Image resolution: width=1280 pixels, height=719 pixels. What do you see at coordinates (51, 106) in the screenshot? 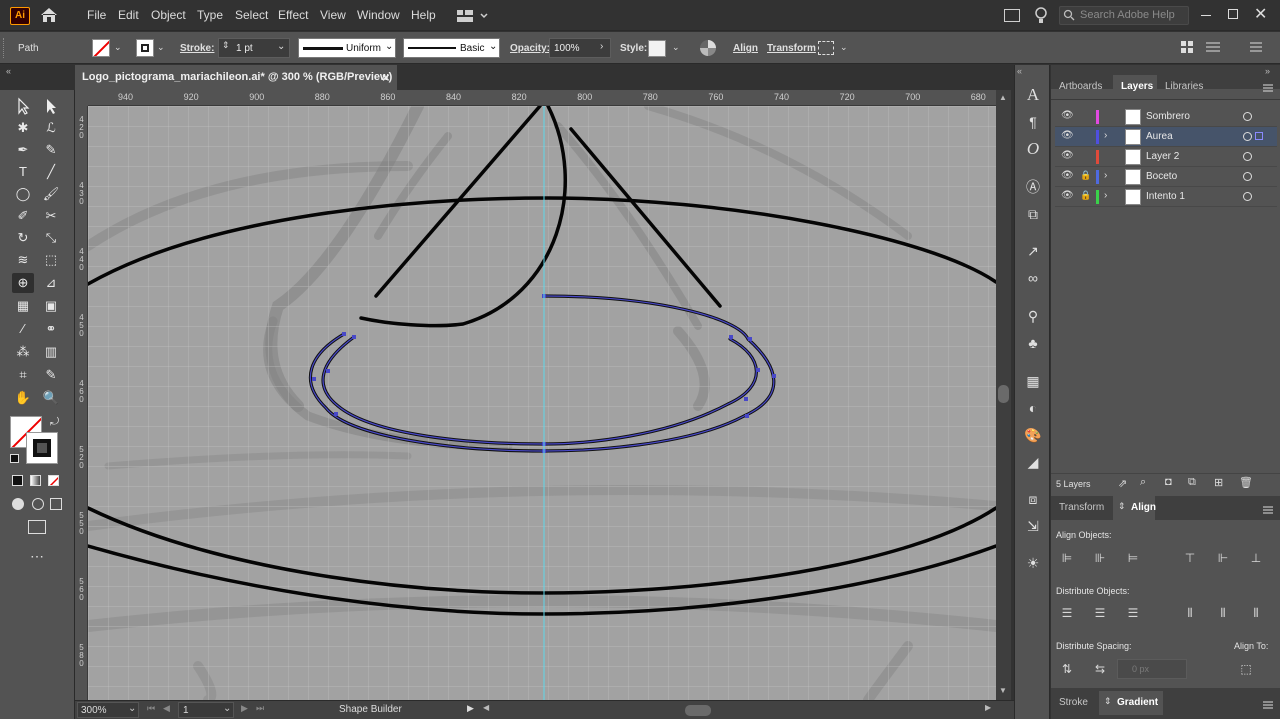
I see `direct-selection-tool-icon` at bounding box center [51, 106].